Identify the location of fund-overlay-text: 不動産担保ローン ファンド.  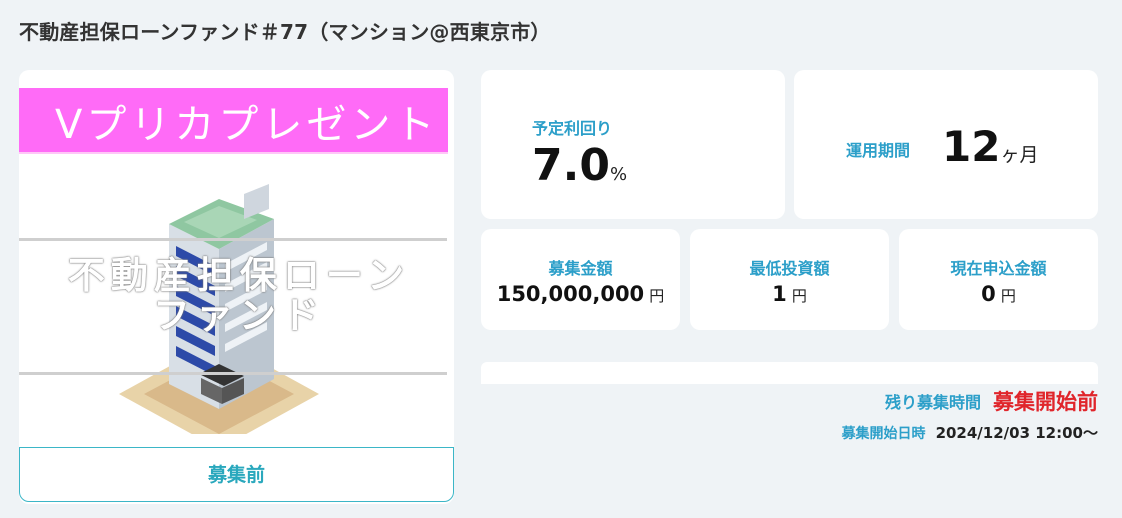
(239, 296).